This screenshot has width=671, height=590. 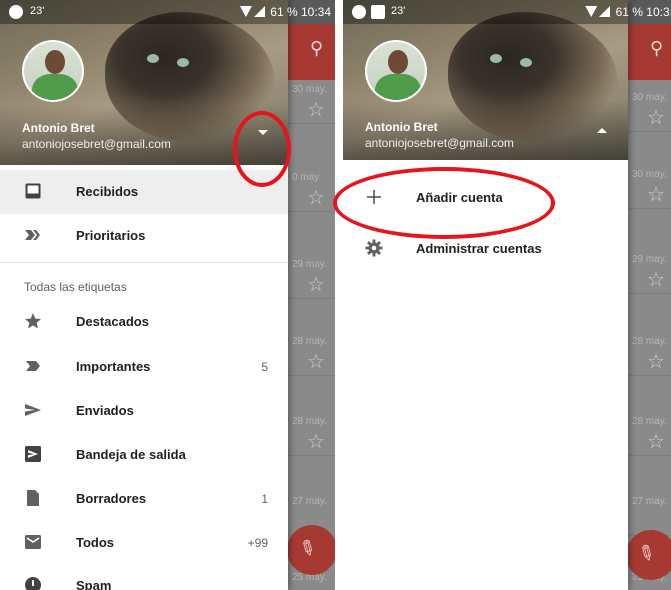 What do you see at coordinates (257, 543) in the screenshot?
I see `item-count: +99` at bounding box center [257, 543].